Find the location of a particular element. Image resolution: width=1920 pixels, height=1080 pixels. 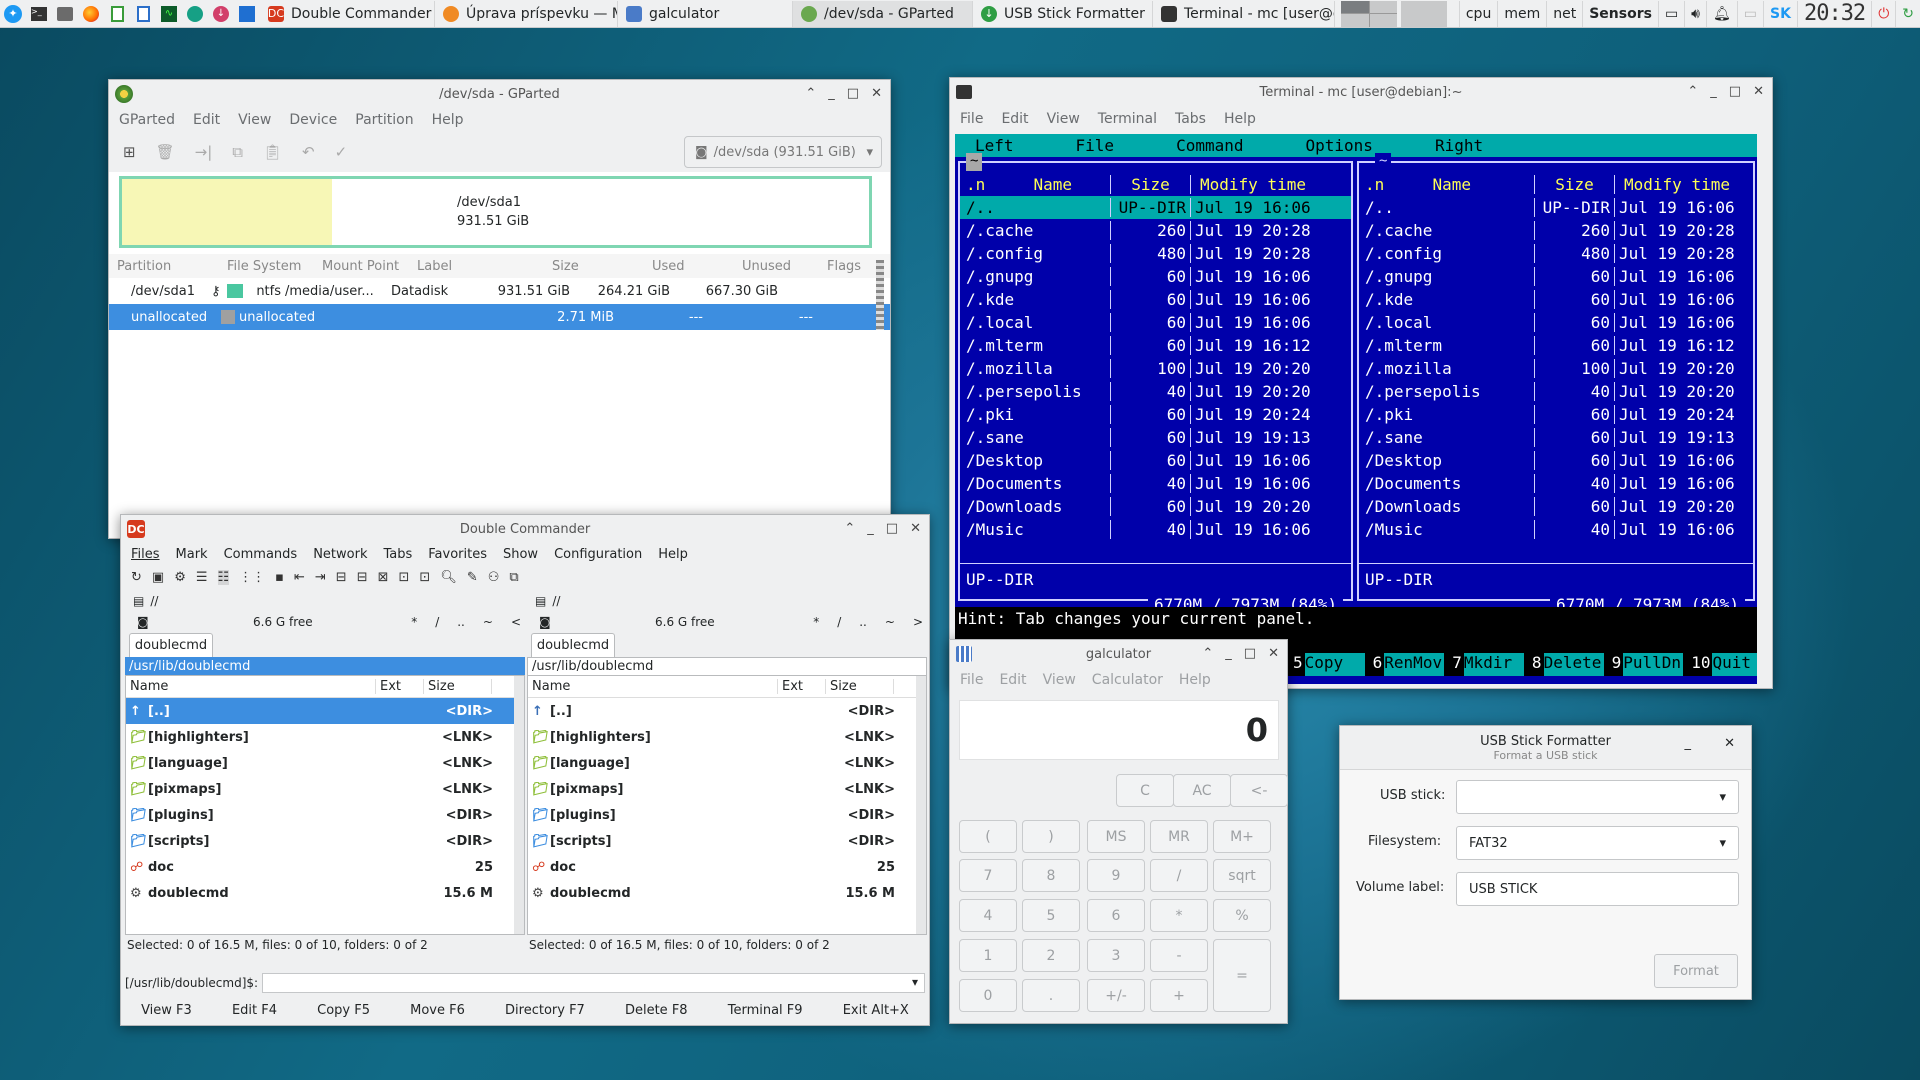

menu-device: Device is located at coordinates (313, 120).